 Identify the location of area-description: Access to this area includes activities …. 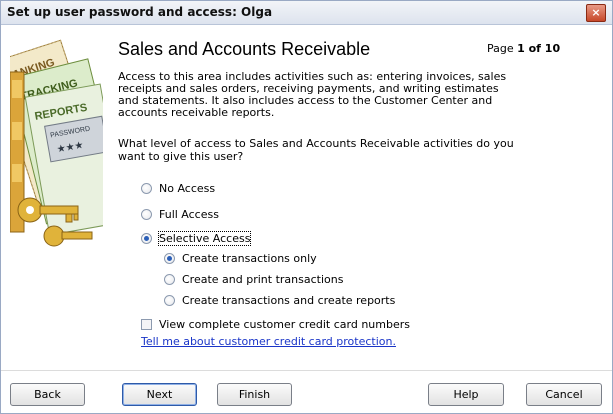
(318, 95).